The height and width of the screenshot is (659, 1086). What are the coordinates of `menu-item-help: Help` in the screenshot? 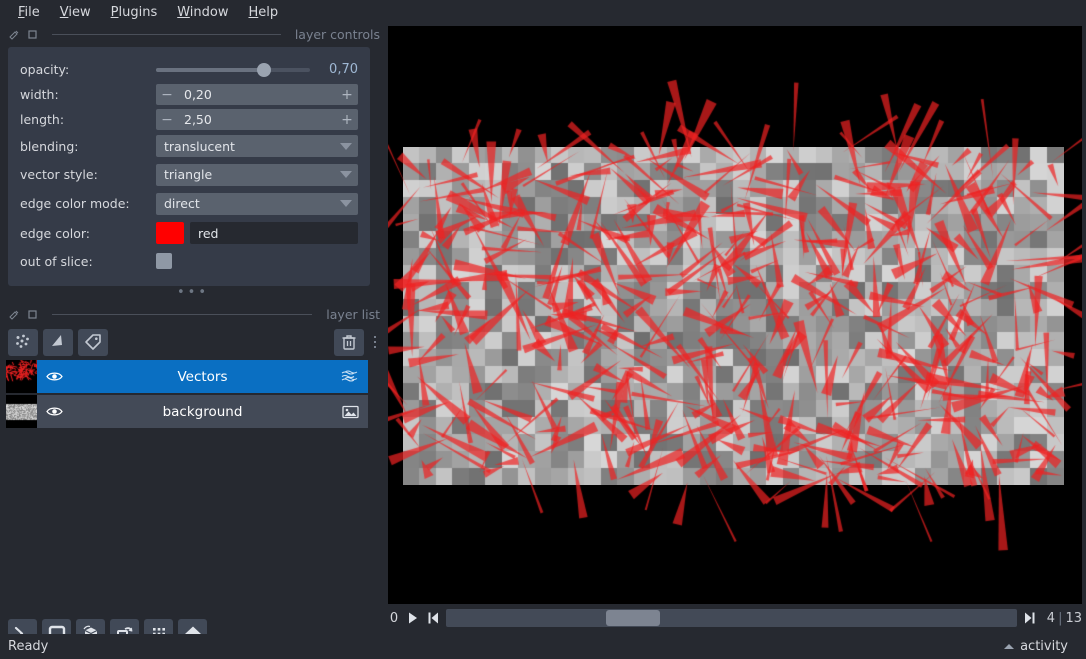 It's located at (264, 12).